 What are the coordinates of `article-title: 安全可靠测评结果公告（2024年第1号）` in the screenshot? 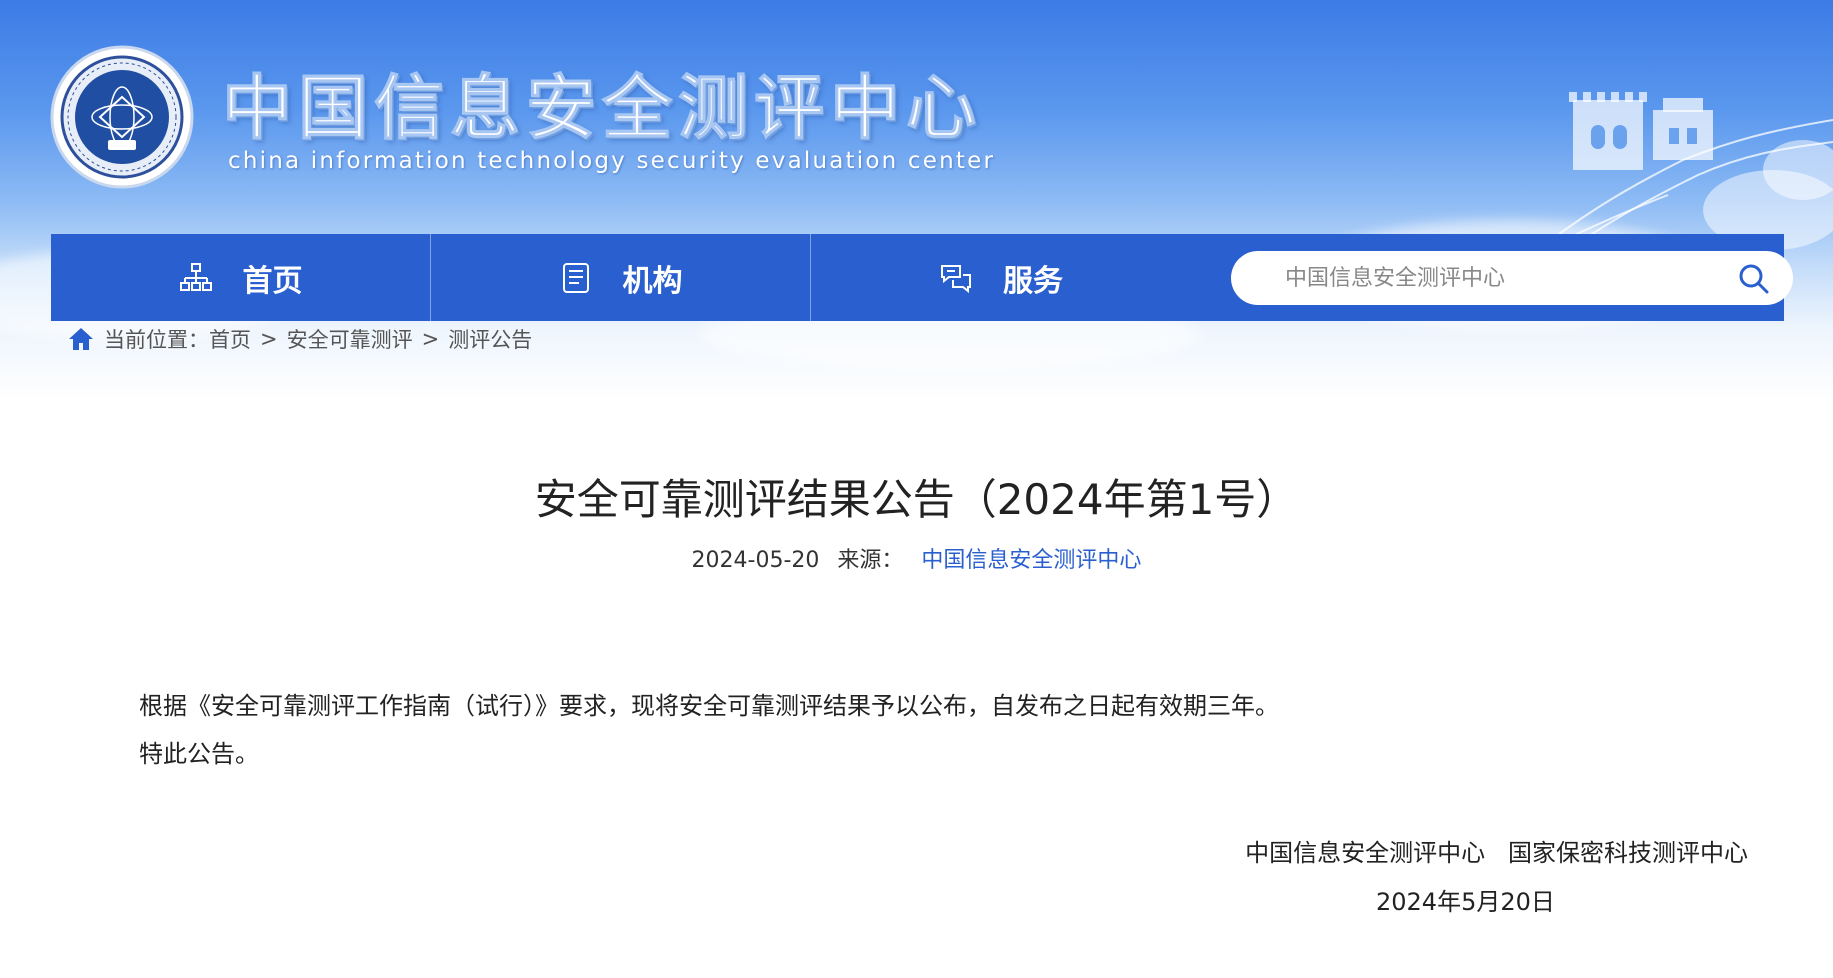 It's located at (916, 499).